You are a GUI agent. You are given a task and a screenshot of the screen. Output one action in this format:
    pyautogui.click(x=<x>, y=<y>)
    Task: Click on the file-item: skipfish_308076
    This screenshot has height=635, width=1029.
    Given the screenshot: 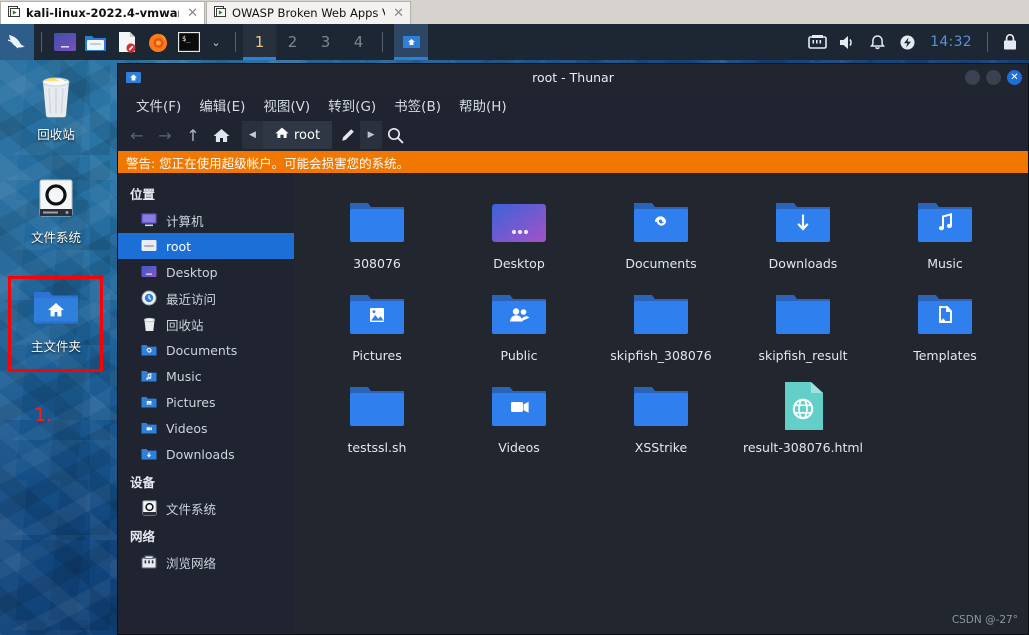 What is the action you would take?
    pyautogui.click(x=661, y=325)
    